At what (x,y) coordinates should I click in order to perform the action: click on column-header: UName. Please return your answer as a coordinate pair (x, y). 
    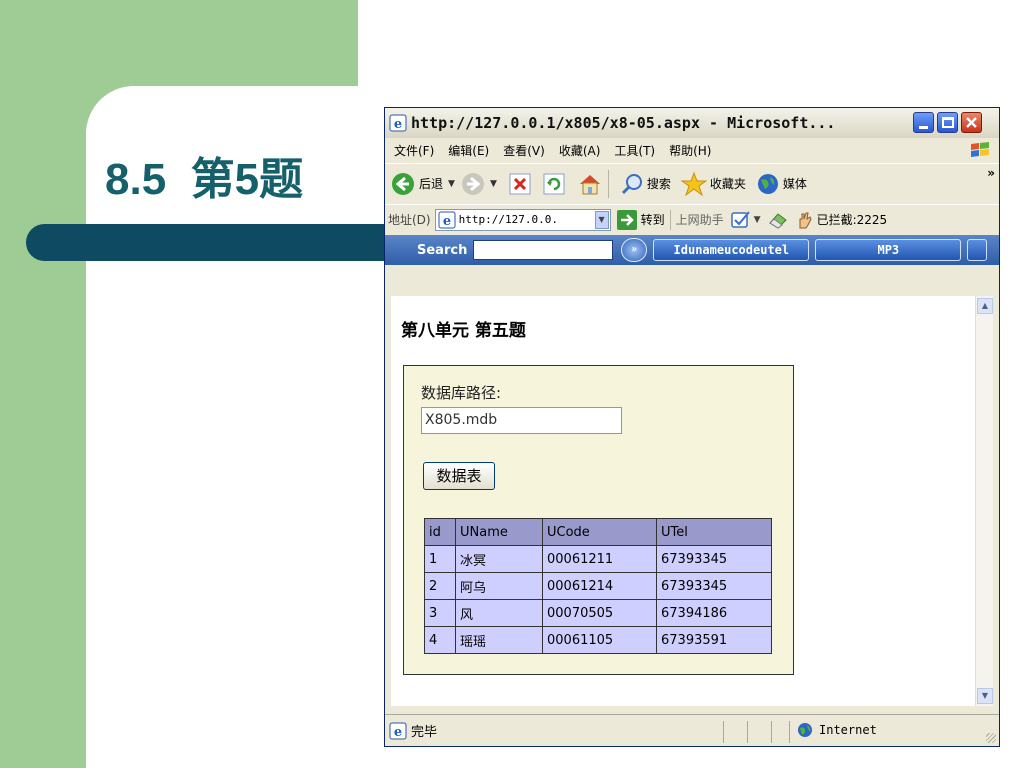
    Looking at the image, I should click on (499, 532).